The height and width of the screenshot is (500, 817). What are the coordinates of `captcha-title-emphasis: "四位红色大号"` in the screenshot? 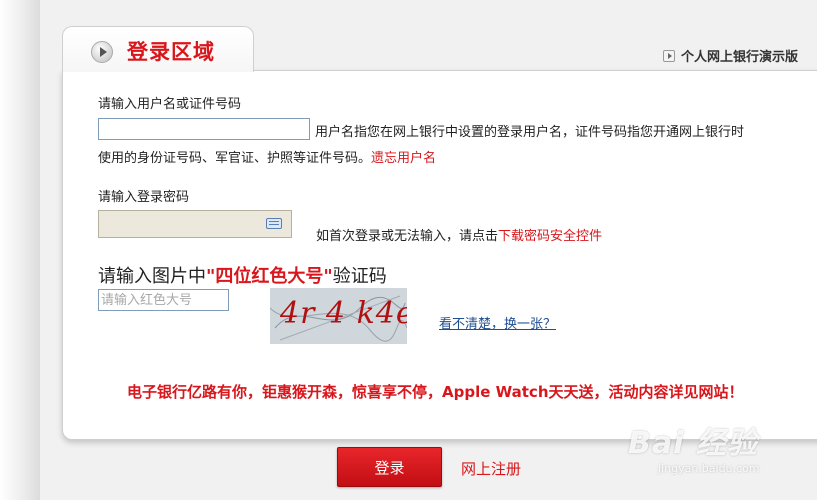 It's located at (269, 276).